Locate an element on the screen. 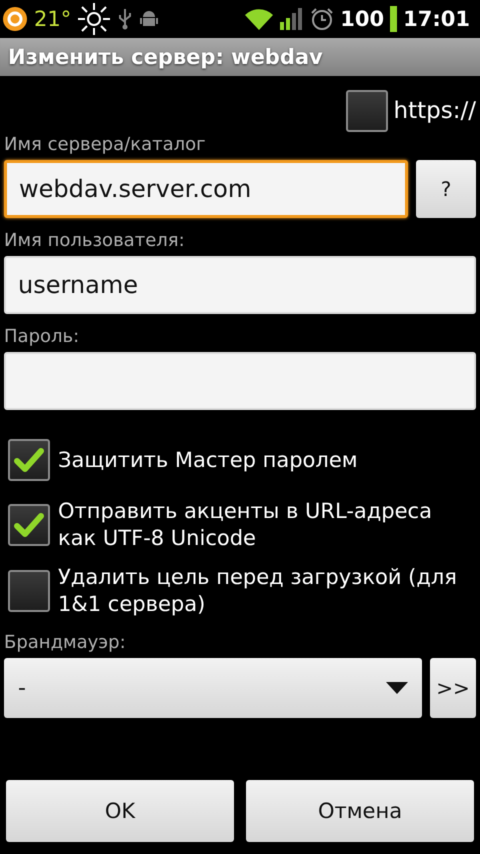 The height and width of the screenshot is (854, 480). wifi-icon is located at coordinates (259, 19).